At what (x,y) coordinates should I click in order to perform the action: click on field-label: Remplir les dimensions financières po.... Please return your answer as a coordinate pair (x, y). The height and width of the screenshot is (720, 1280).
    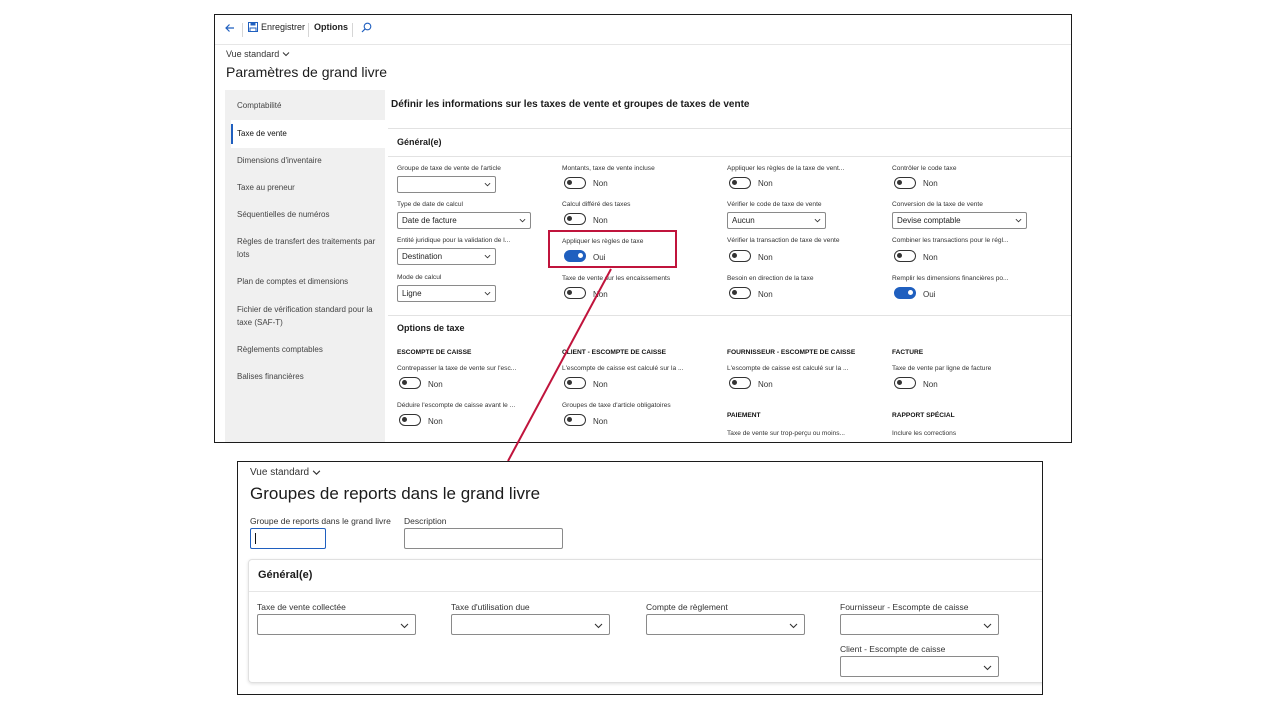
    Looking at the image, I should click on (950, 278).